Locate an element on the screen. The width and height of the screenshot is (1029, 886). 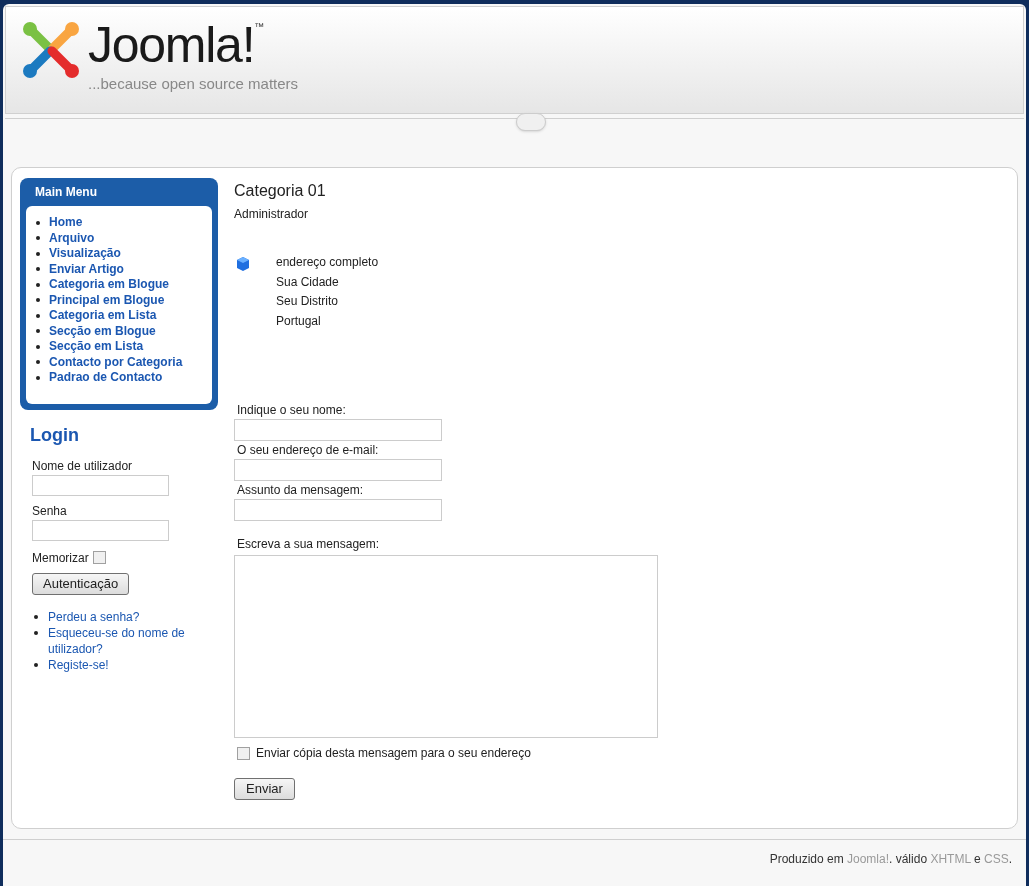
trademark-sign: ™ is located at coordinates (259, 27).